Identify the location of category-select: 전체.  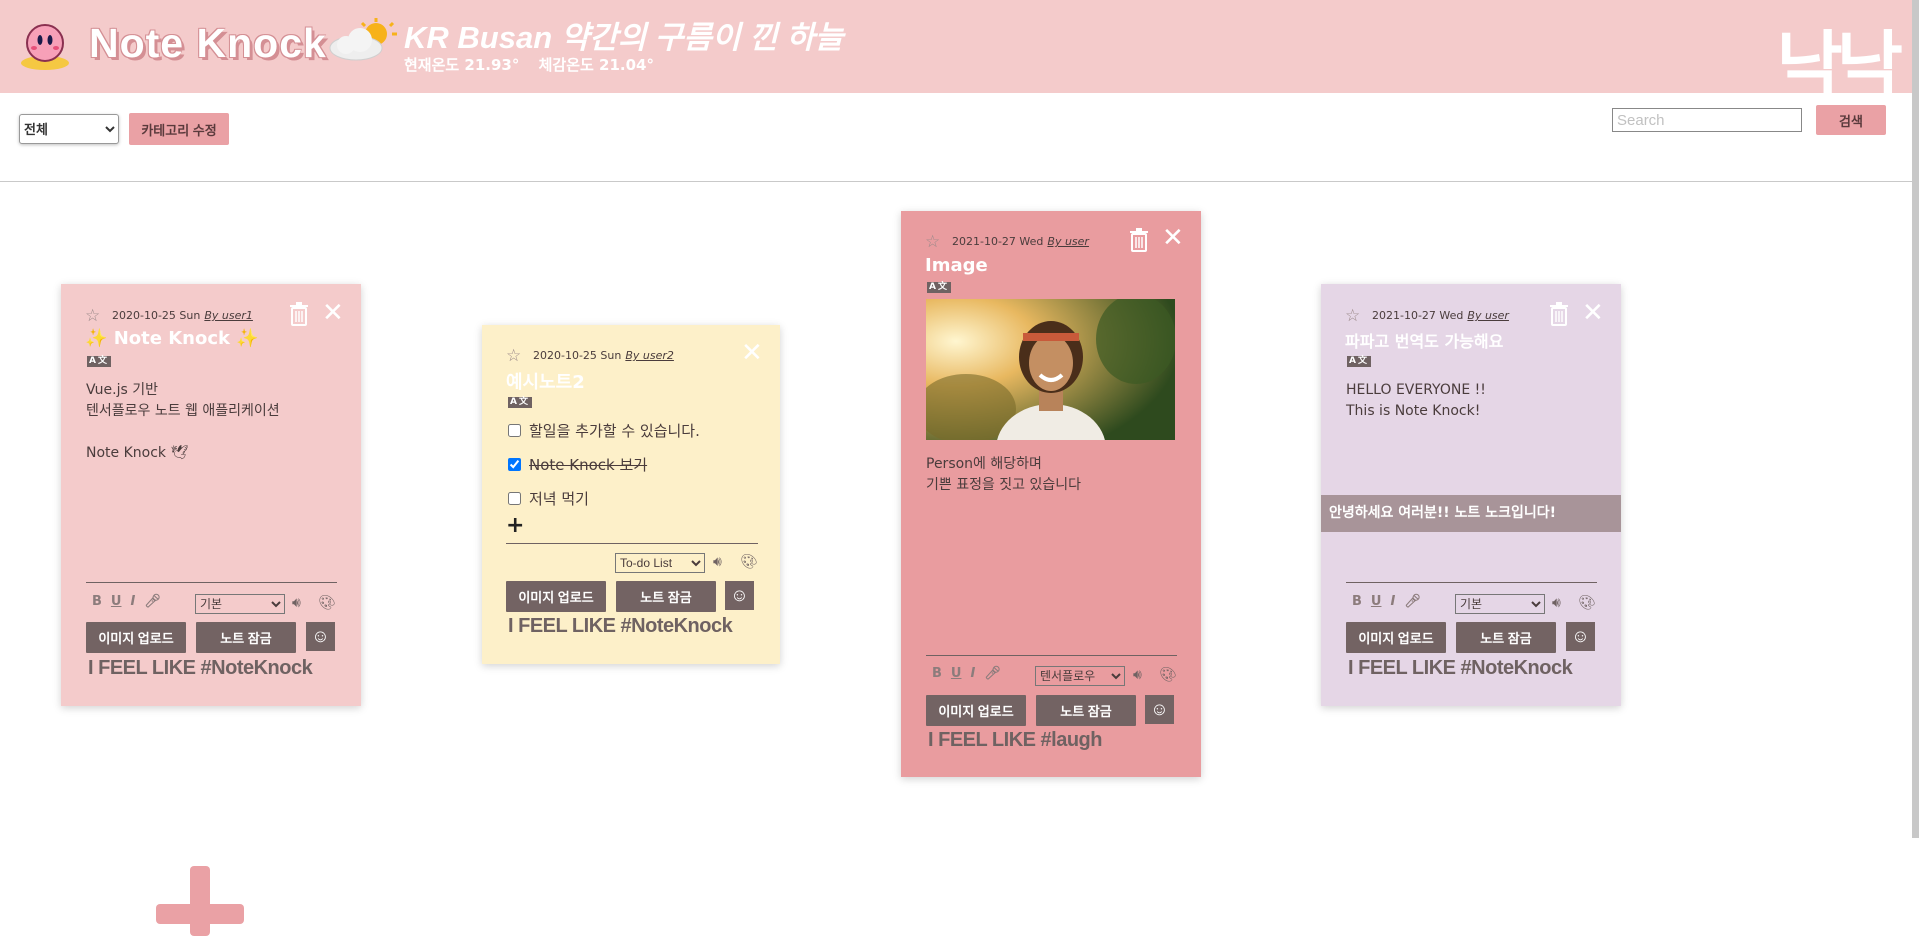
(69, 129).